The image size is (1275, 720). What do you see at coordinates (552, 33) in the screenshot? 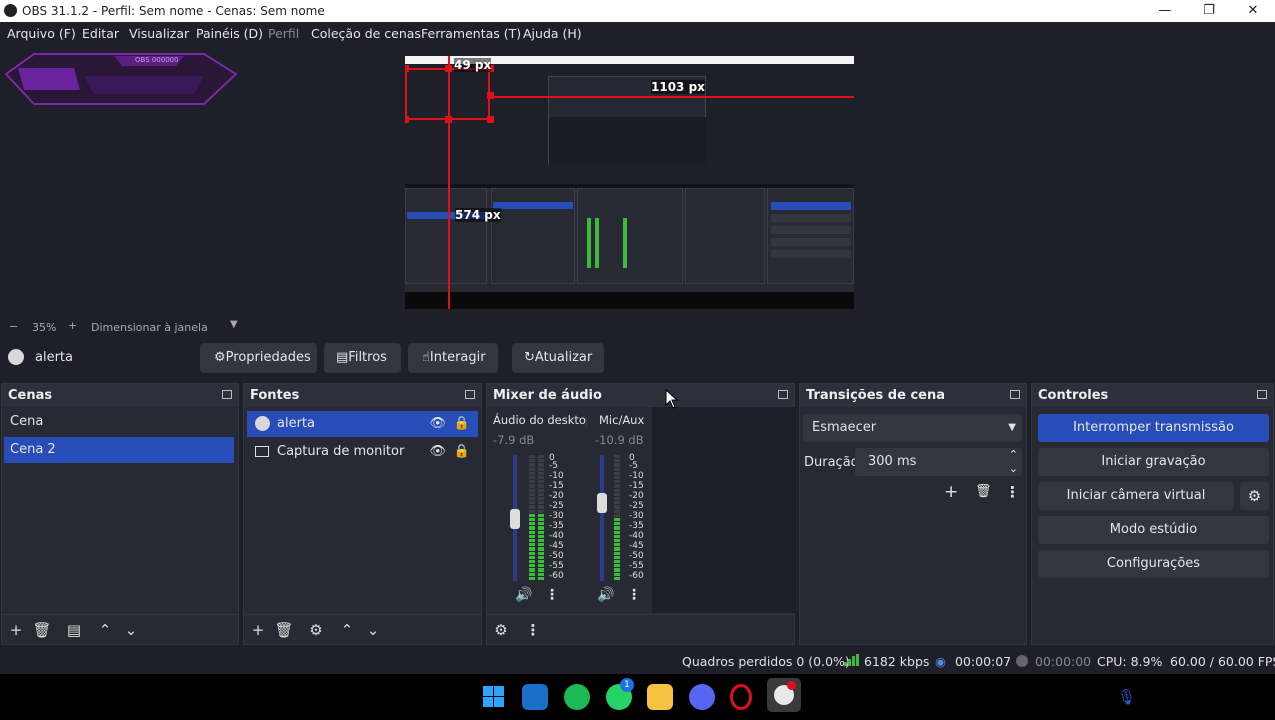
I see `menu-ajuda: Ajuda (H)` at bounding box center [552, 33].